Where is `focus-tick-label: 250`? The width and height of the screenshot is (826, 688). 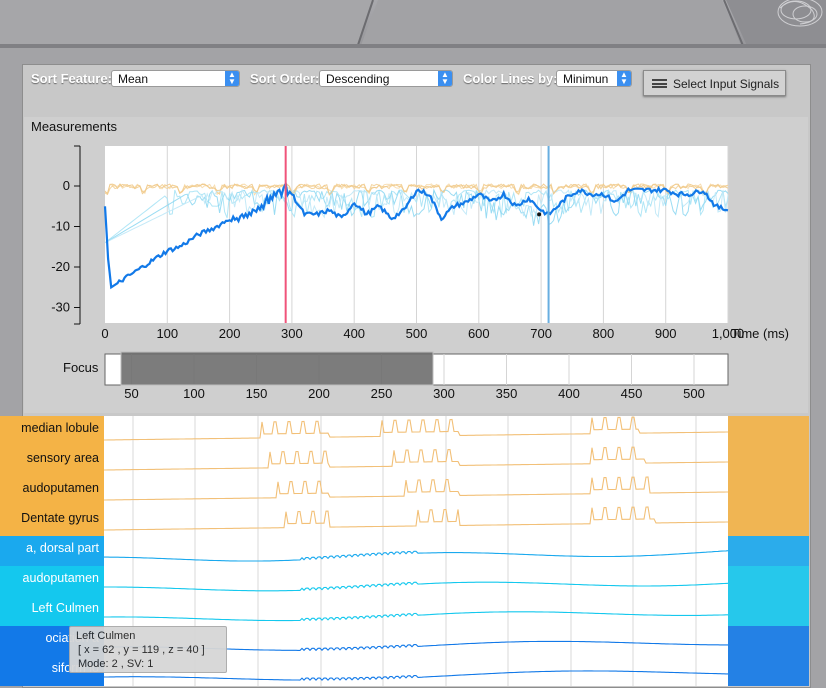
focus-tick-label: 250 is located at coordinates (382, 393).